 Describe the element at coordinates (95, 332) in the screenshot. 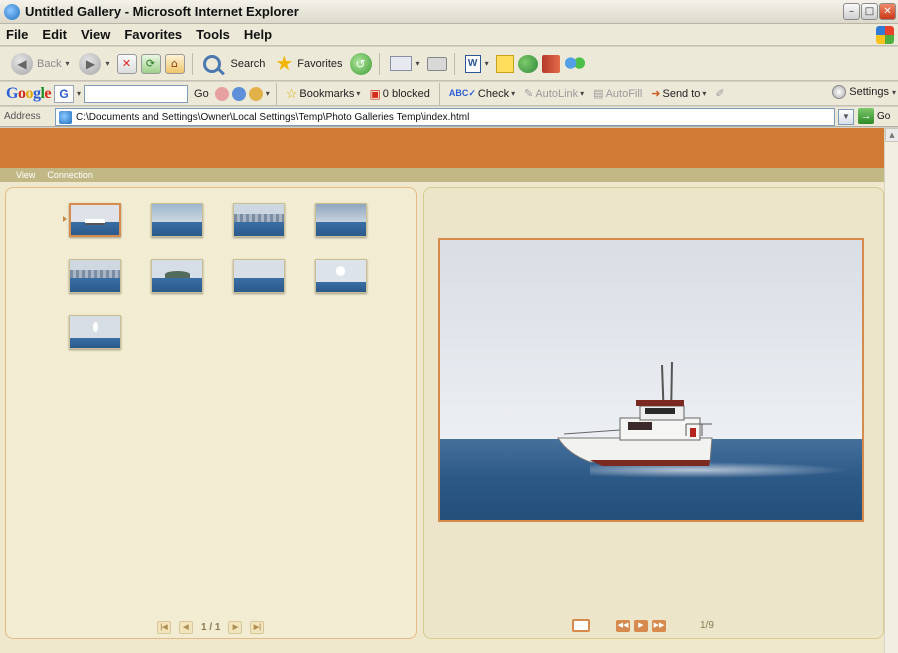

I see `thumb-spray` at that location.